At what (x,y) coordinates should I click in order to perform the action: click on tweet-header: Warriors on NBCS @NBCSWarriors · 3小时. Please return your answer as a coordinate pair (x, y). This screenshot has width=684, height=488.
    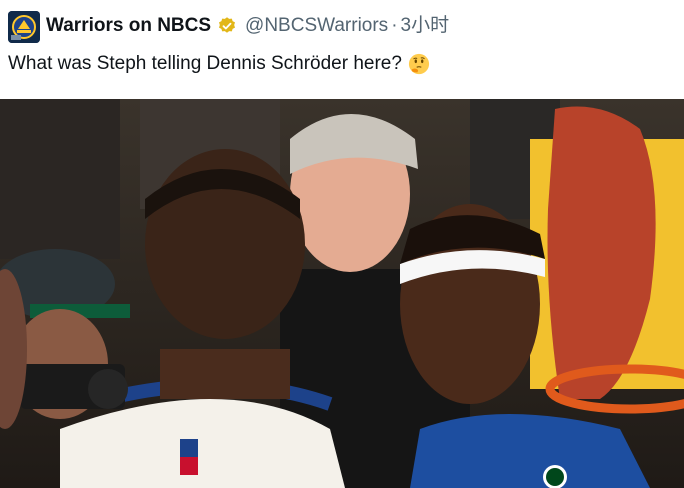
    Looking at the image, I should click on (342, 23).